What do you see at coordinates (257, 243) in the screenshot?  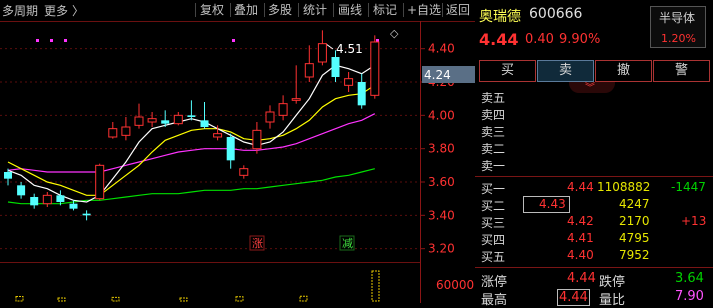 I see `limit-up-marker: 涨` at bounding box center [257, 243].